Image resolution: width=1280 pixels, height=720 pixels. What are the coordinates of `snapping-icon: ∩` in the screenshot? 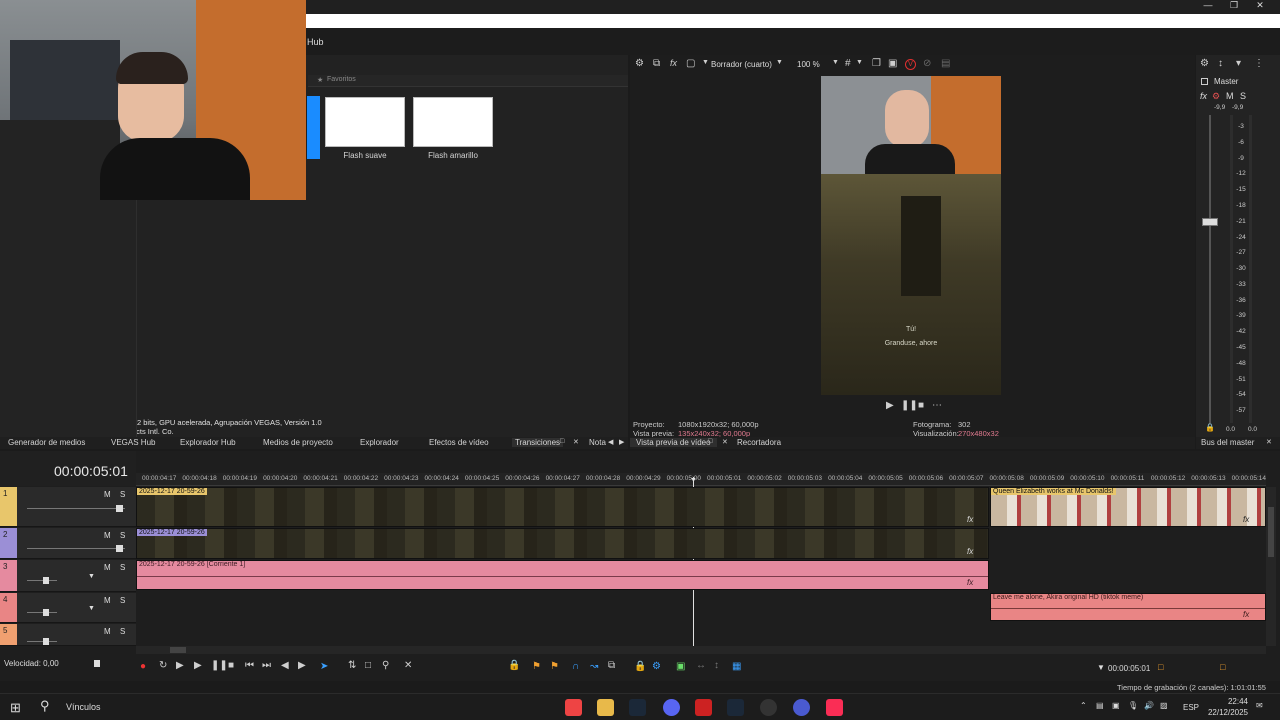 It's located at (575, 666).